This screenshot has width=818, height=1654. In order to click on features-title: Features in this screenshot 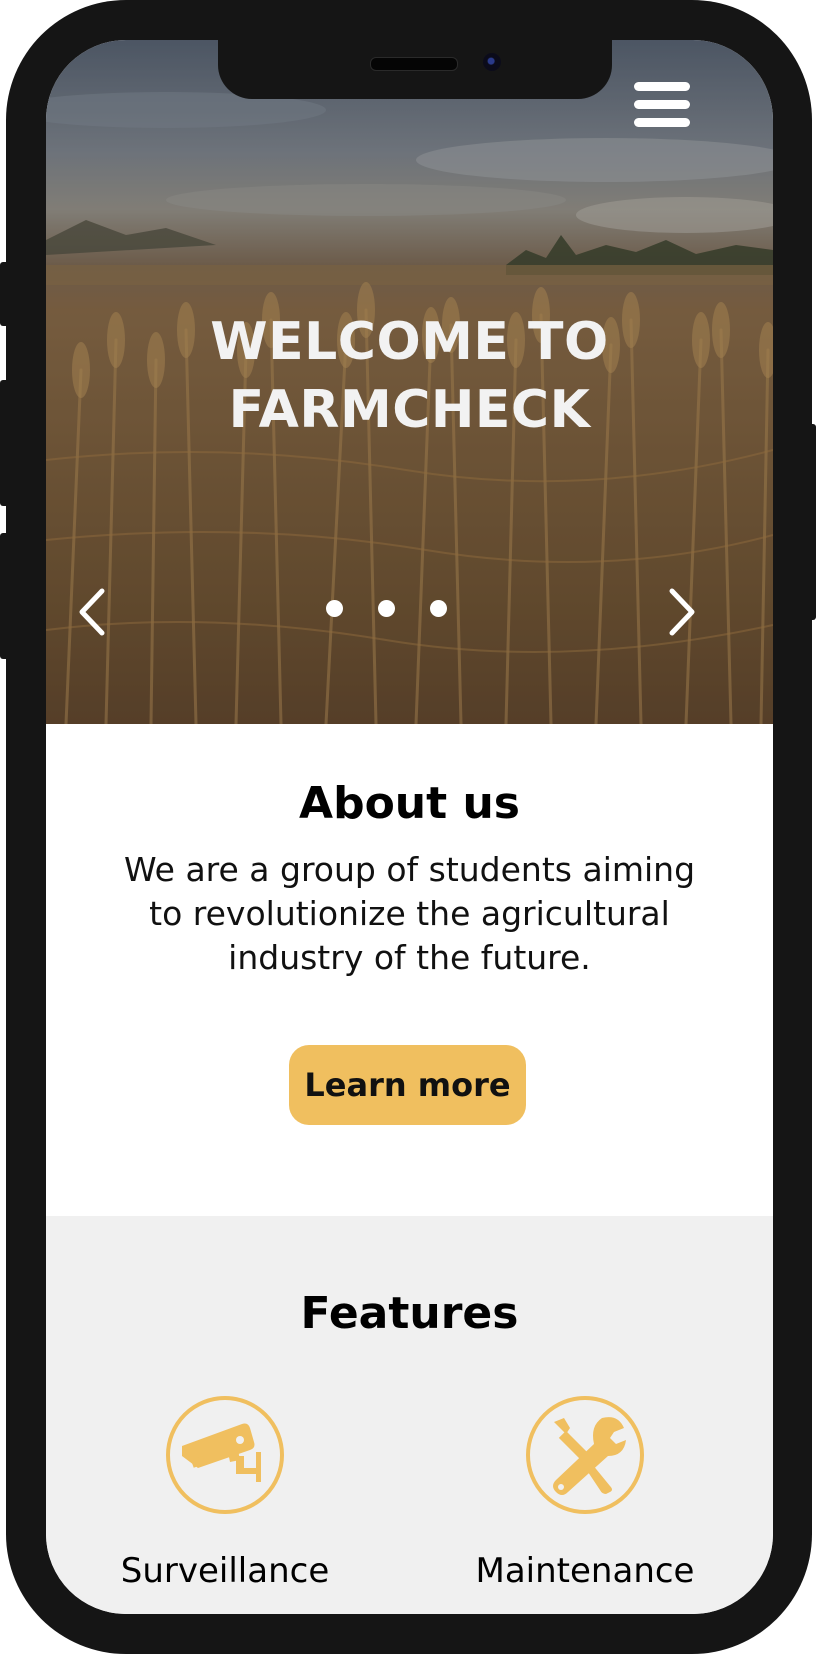, I will do `click(409, 1313)`.